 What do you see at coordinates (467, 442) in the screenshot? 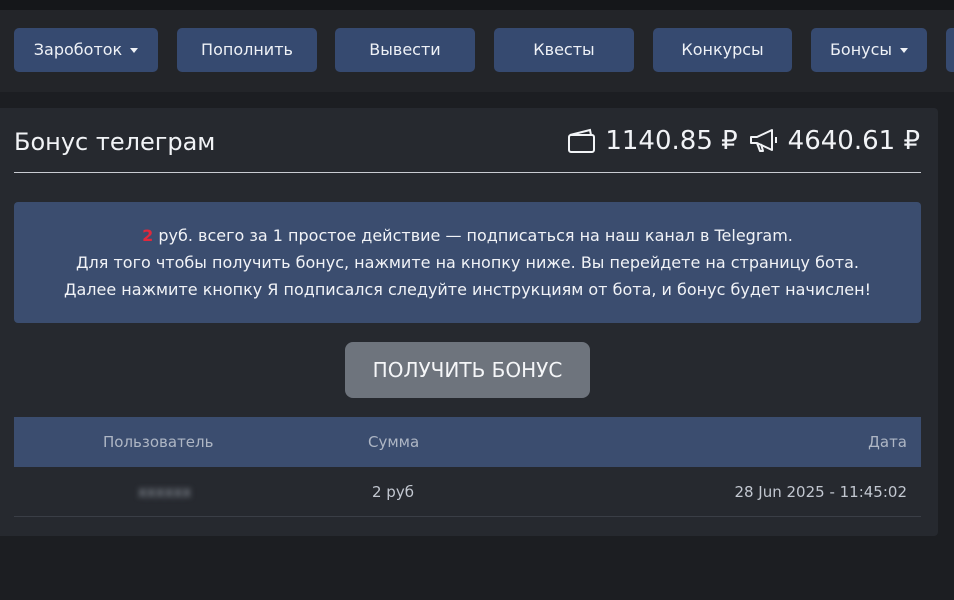
I see `table-header: Пользователь Сумма Дата` at bounding box center [467, 442].